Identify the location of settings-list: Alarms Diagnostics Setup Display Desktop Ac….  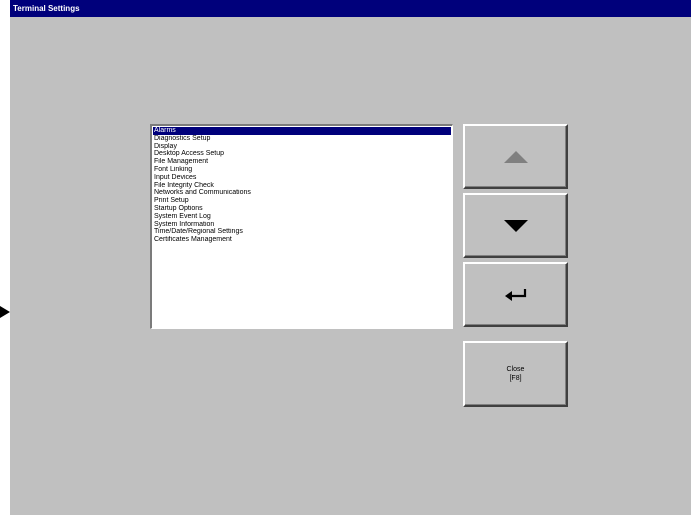
(302, 185).